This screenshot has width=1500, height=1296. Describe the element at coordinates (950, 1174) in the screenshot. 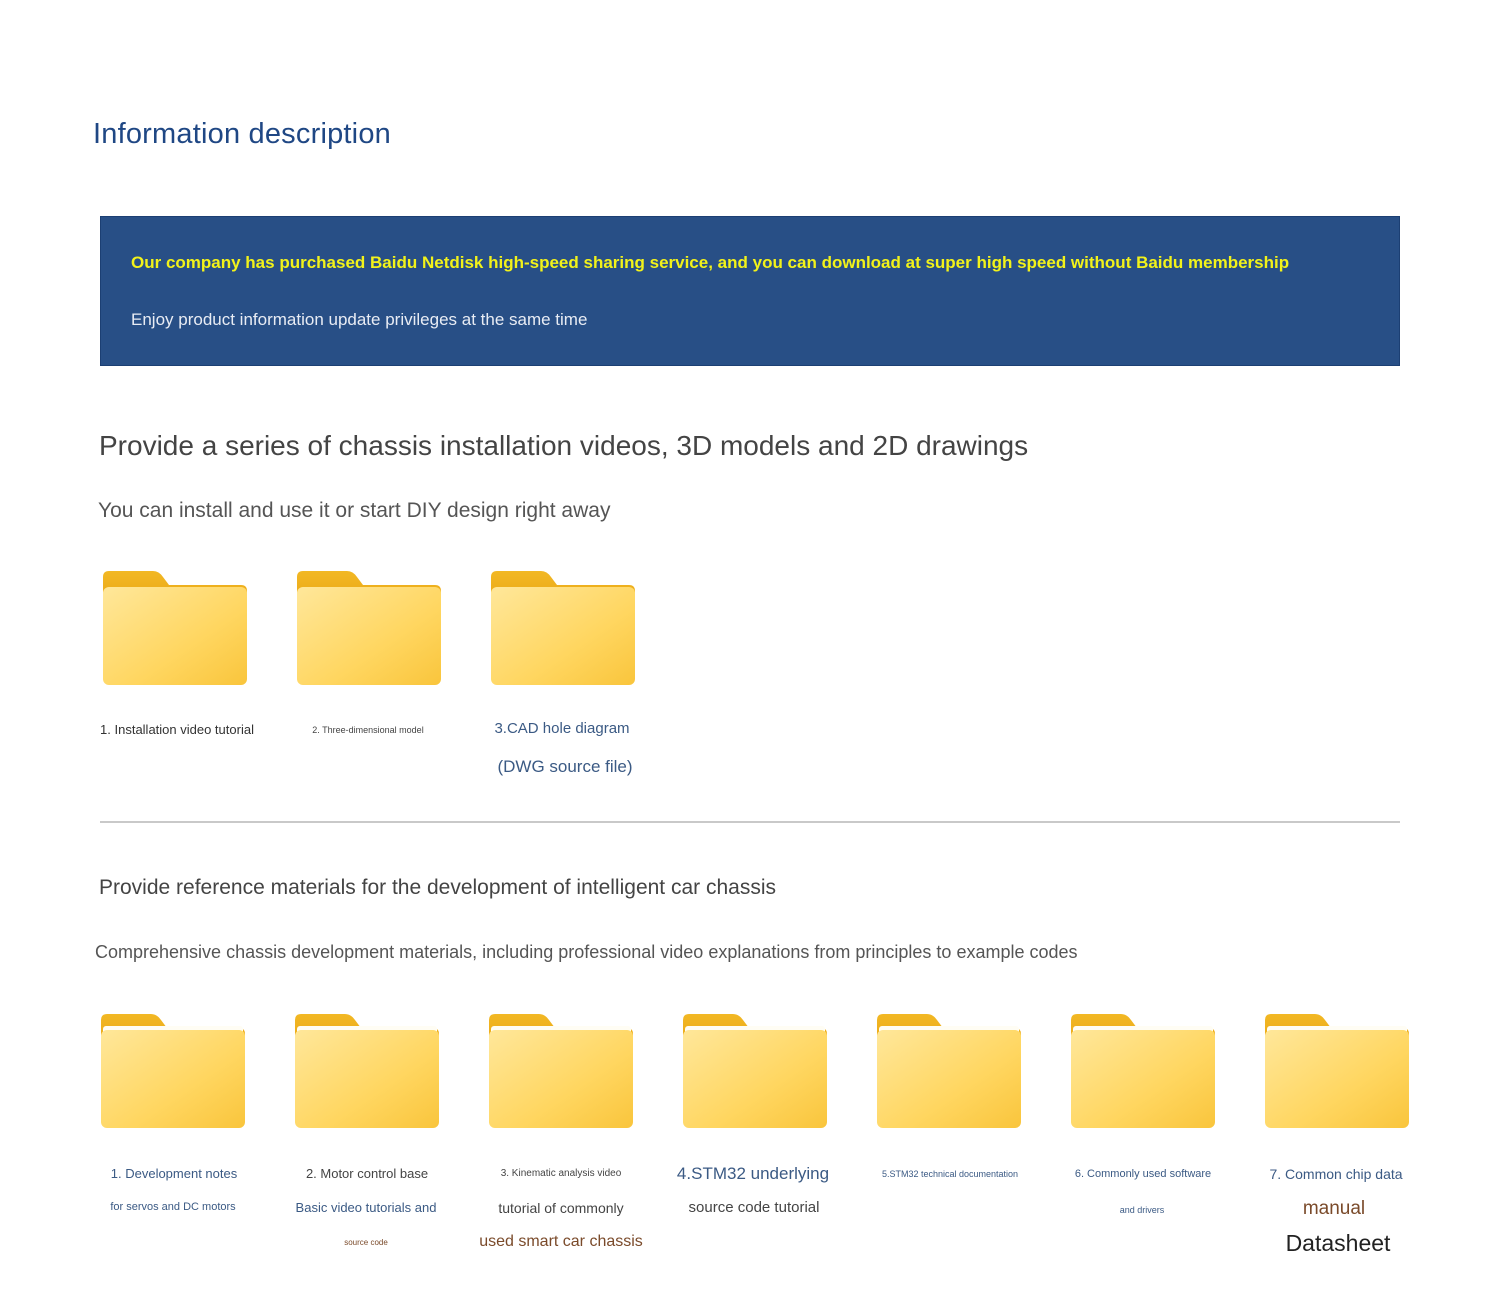

I see `folder-label: 5.STM32 technical documentation` at that location.